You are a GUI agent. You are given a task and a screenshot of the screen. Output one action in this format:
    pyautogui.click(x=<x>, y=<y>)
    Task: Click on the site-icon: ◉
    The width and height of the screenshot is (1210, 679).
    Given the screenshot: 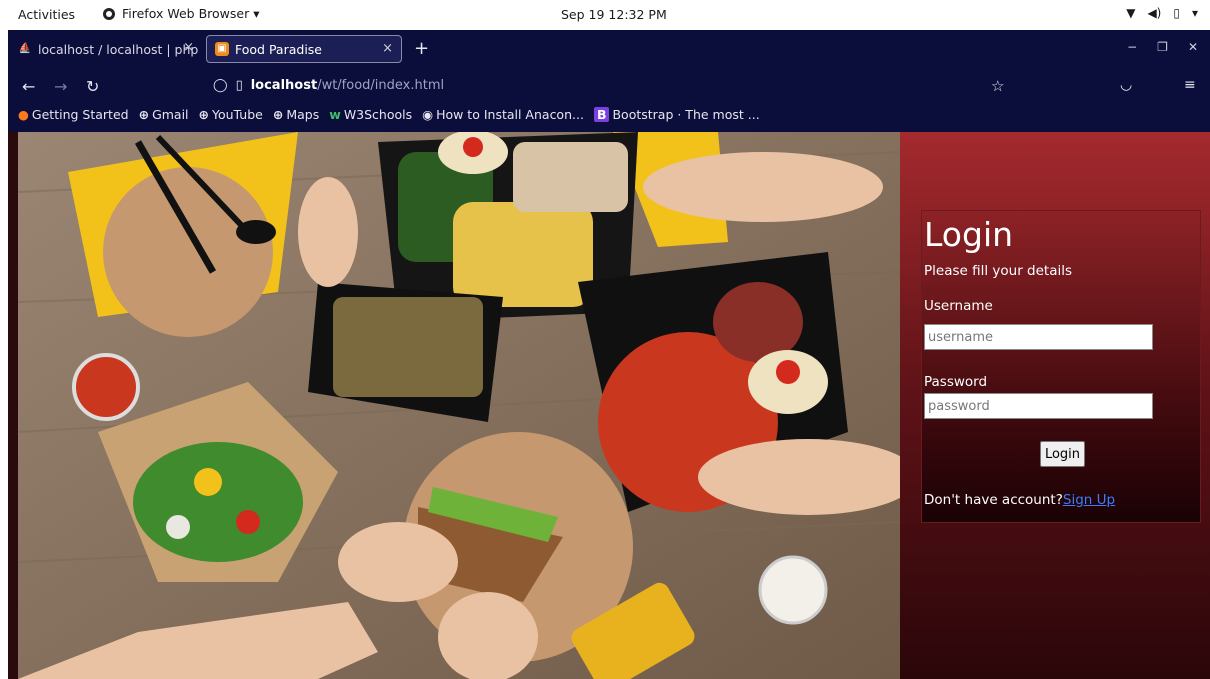 What is the action you would take?
    pyautogui.click(x=428, y=114)
    